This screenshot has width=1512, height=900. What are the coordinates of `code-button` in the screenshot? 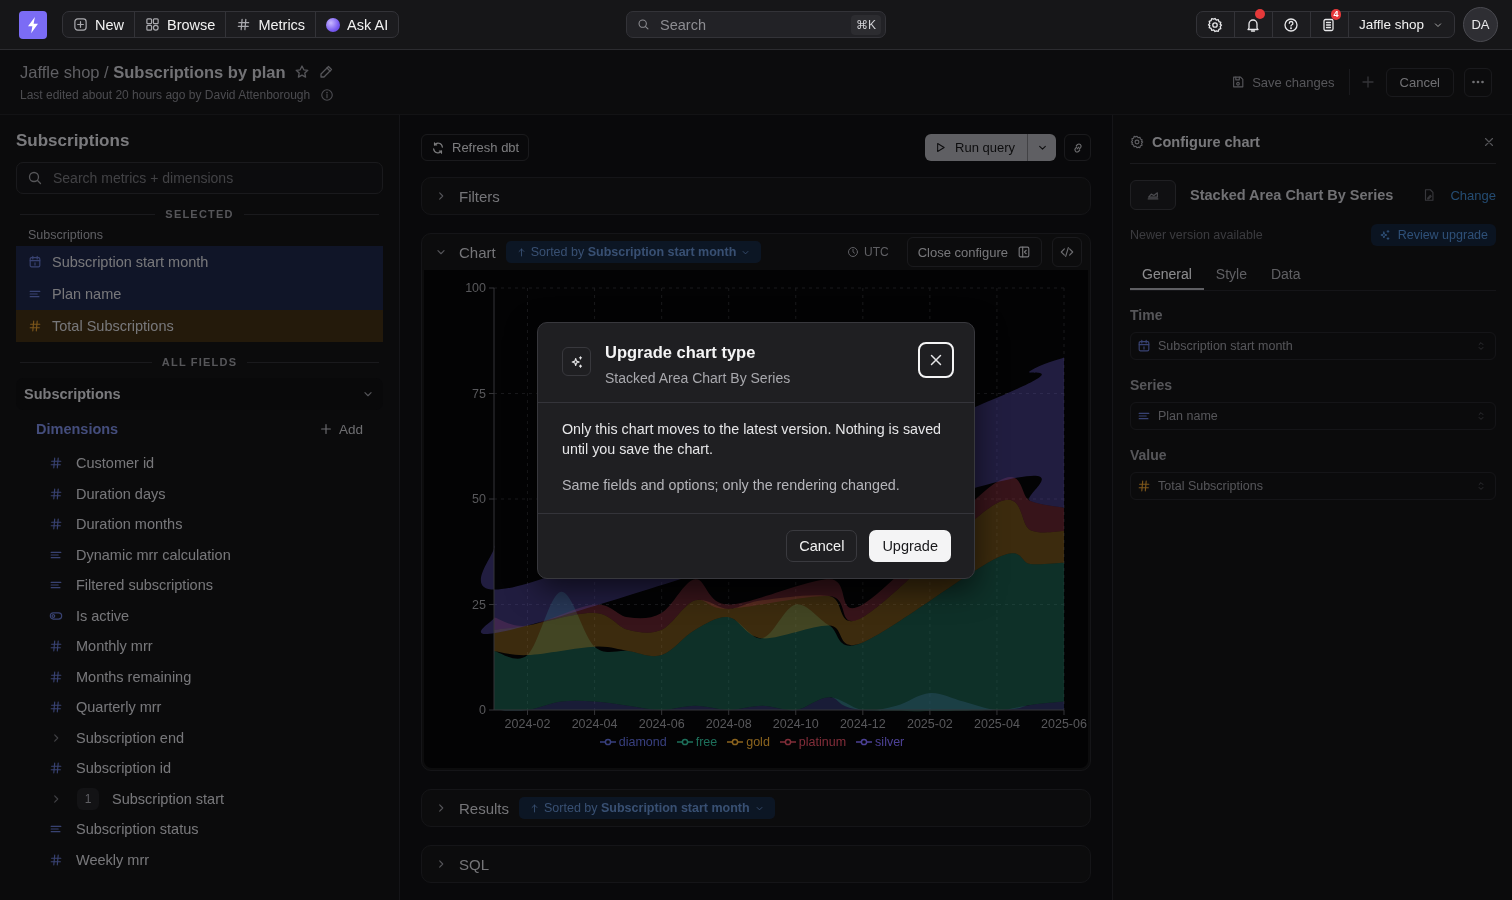 It's located at (1067, 252).